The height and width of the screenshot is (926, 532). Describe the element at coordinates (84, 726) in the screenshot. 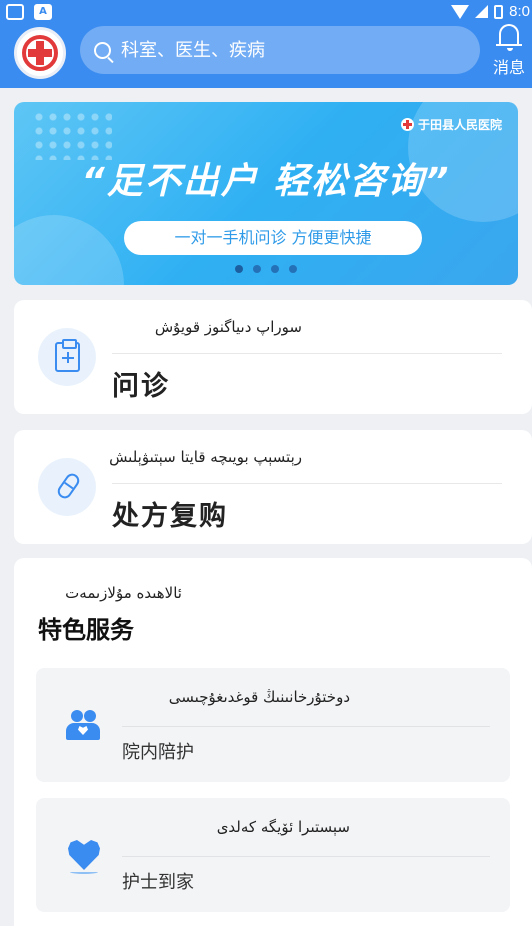

I see `people-heart-icon` at that location.